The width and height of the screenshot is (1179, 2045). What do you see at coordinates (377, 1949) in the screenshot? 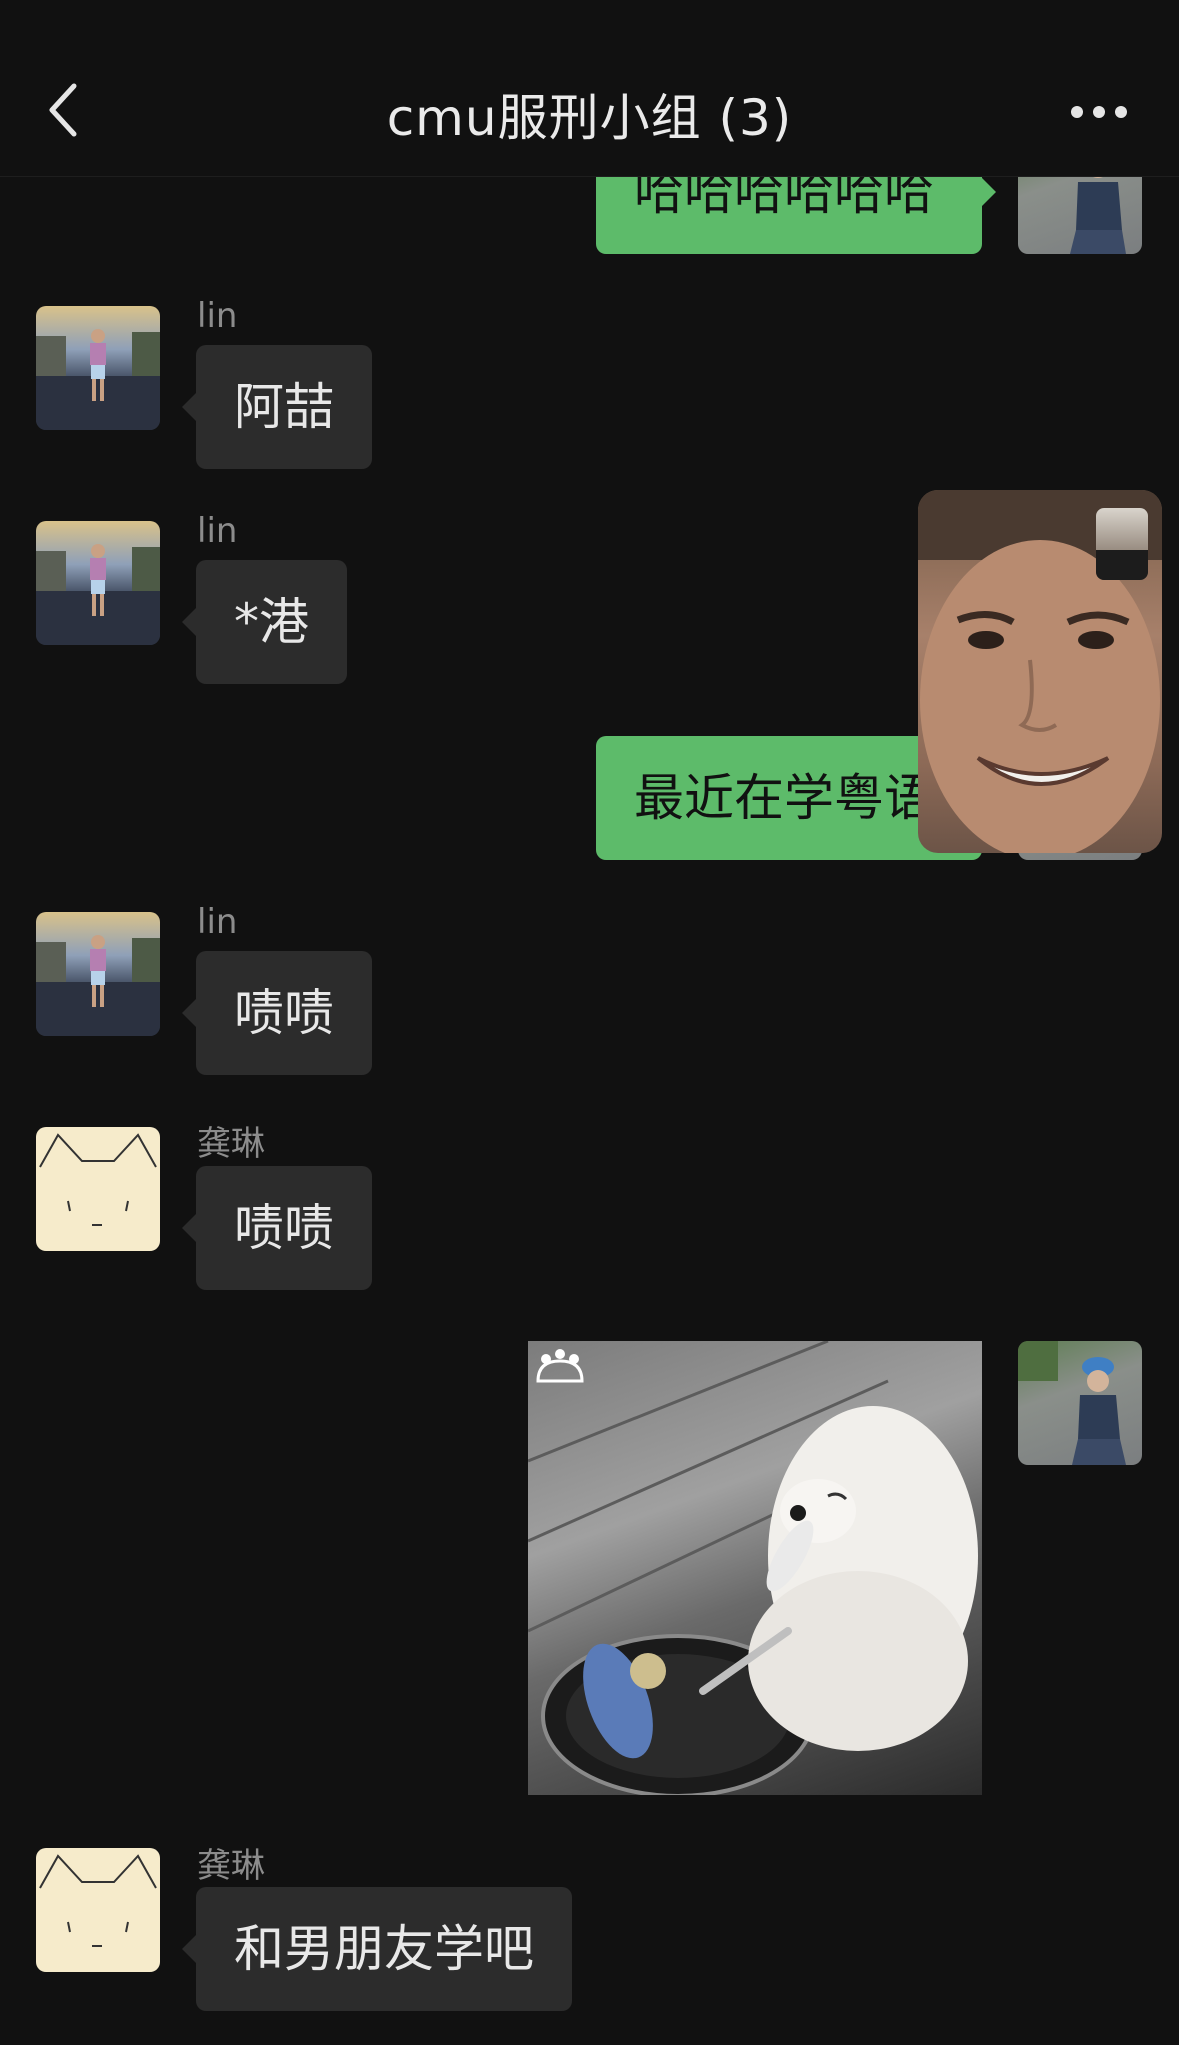
I see `message-bubble-incoming: 和男朋友学吧` at bounding box center [377, 1949].